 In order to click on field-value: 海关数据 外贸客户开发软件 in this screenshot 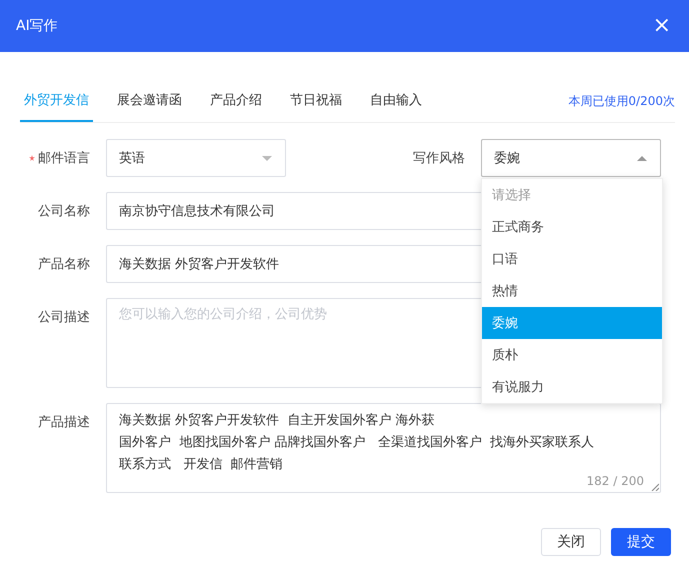, I will do `click(199, 264)`.